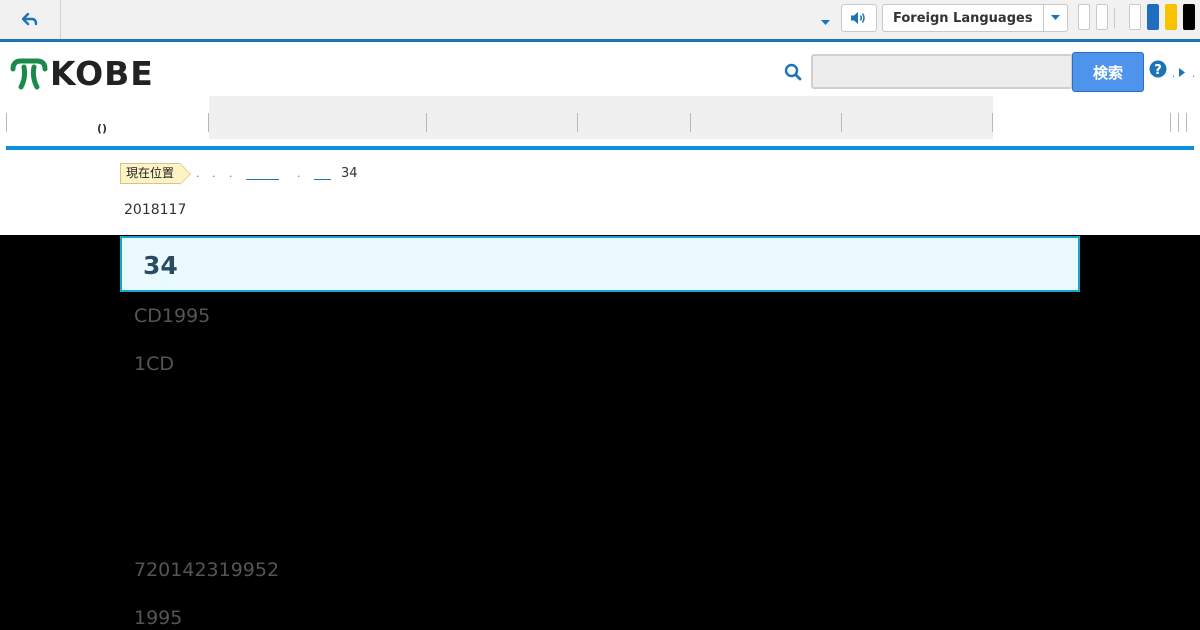  What do you see at coordinates (160, 265) in the screenshot?
I see `page-title: 34` at bounding box center [160, 265].